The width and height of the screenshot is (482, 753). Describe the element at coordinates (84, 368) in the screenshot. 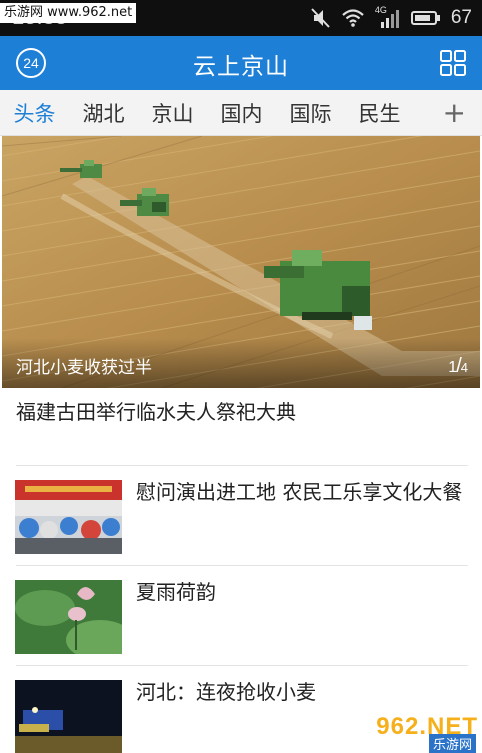

I see `hero-caption: 河北小麦收获过半` at that location.